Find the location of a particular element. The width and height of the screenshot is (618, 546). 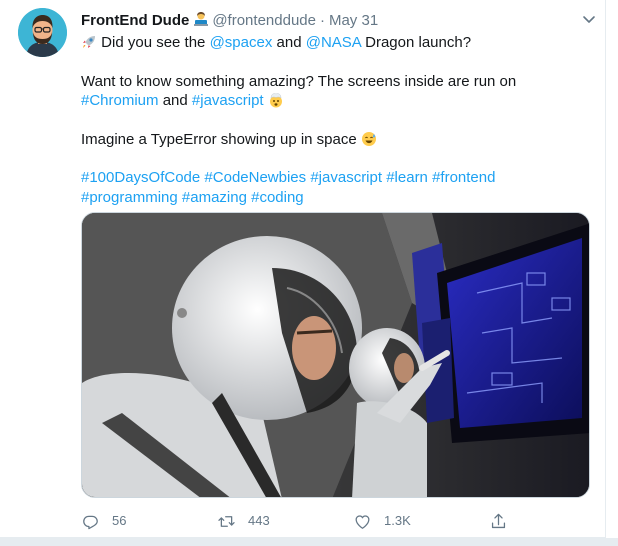

mention-spacex: @spacex is located at coordinates (241, 42).